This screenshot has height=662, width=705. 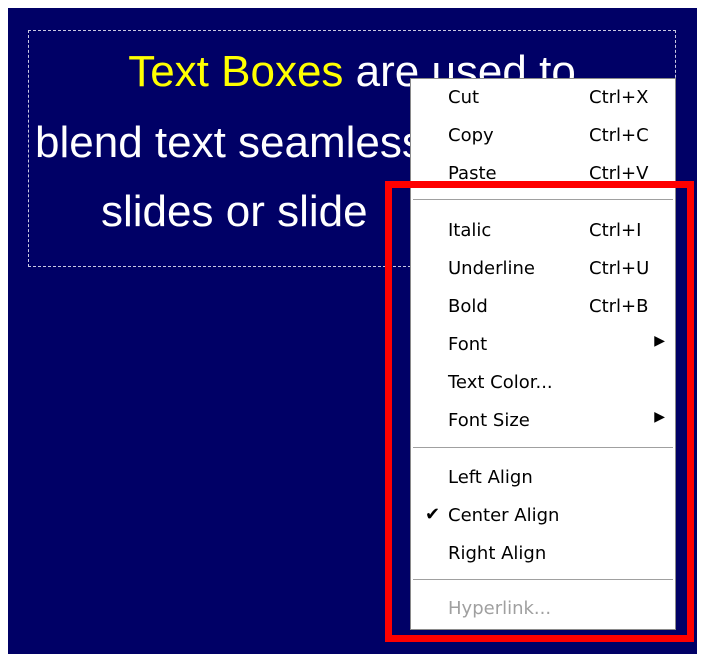 What do you see at coordinates (543, 479) in the screenshot?
I see `menu-item-left-align: Left Align` at bounding box center [543, 479].